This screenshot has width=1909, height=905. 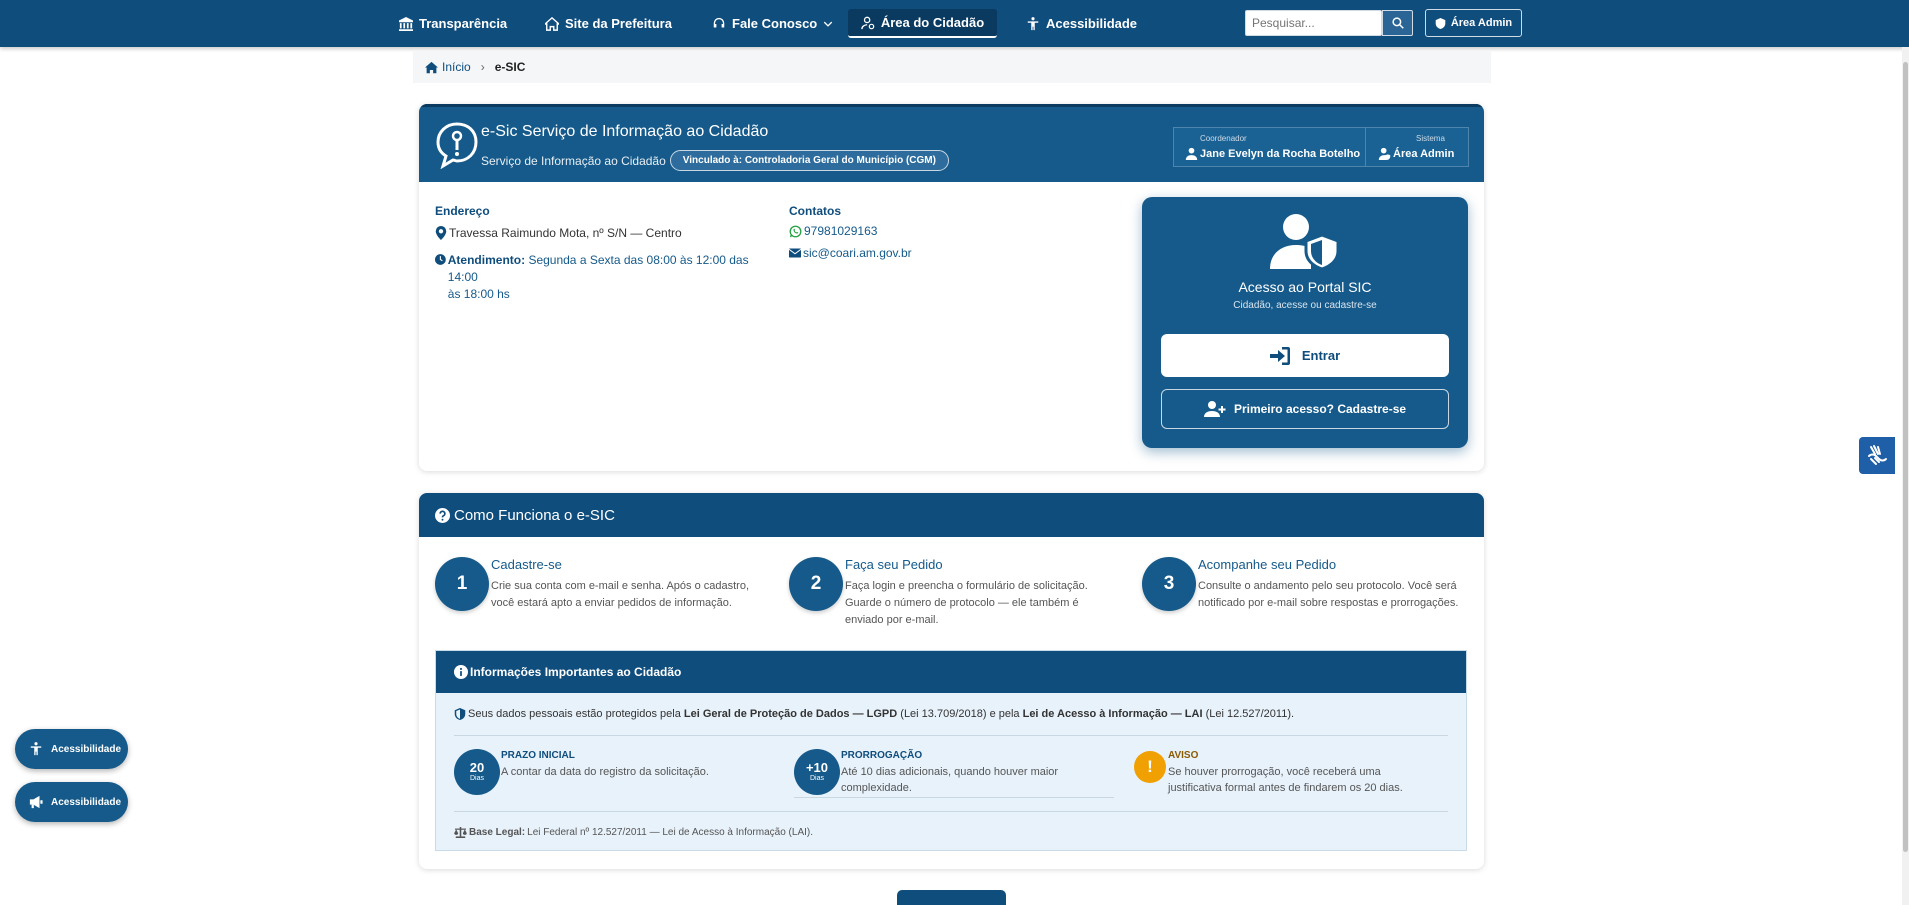 I want to click on step-number: 2, so click(x=816, y=584).